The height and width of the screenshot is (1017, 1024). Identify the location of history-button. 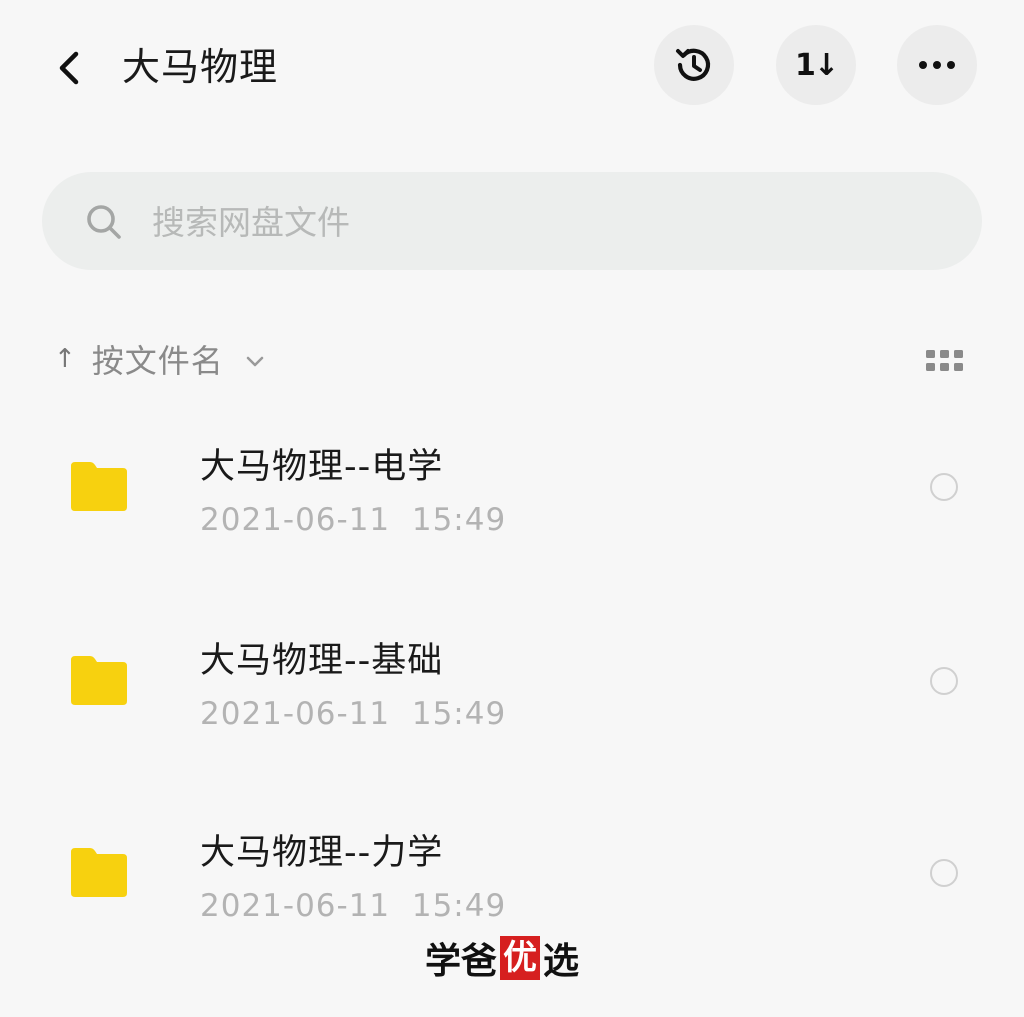
(694, 65).